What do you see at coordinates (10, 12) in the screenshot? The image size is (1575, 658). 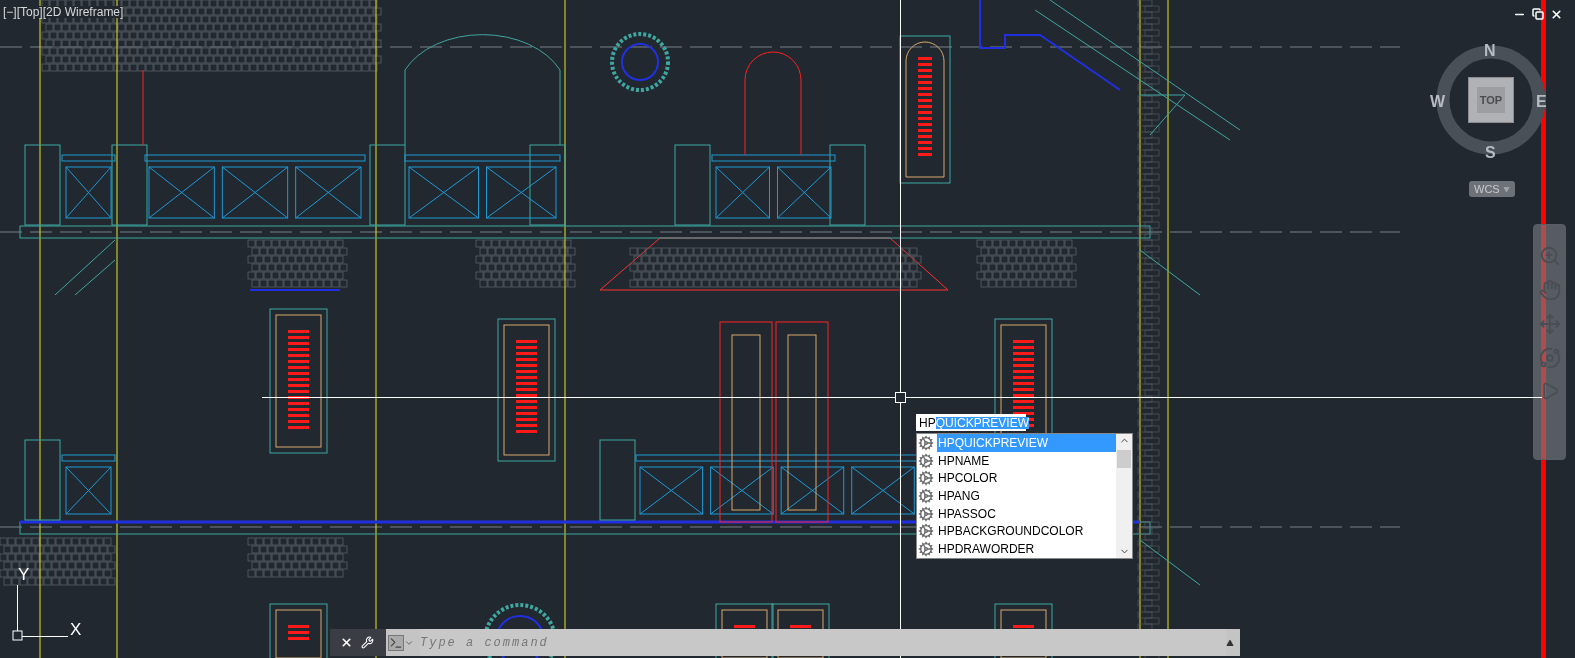 I see `viewport-control-link: [−]` at bounding box center [10, 12].